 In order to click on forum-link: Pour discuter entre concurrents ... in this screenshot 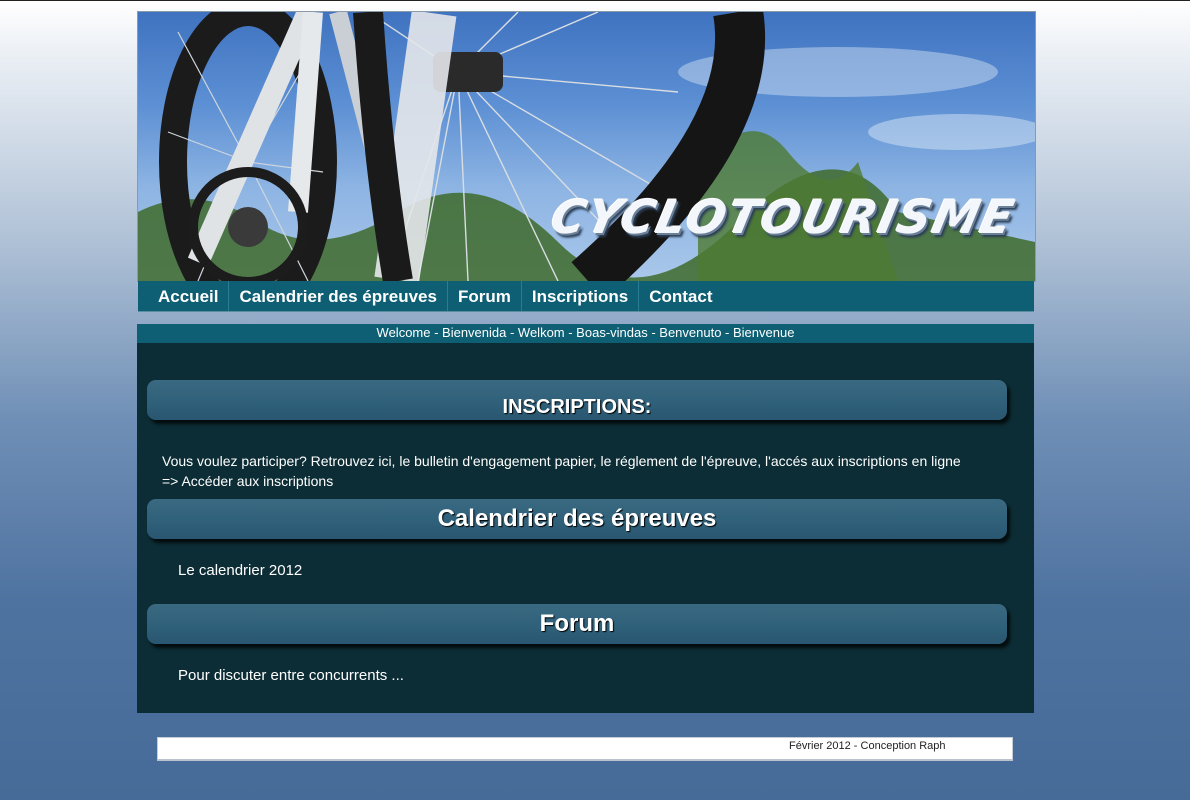, I will do `click(291, 675)`.